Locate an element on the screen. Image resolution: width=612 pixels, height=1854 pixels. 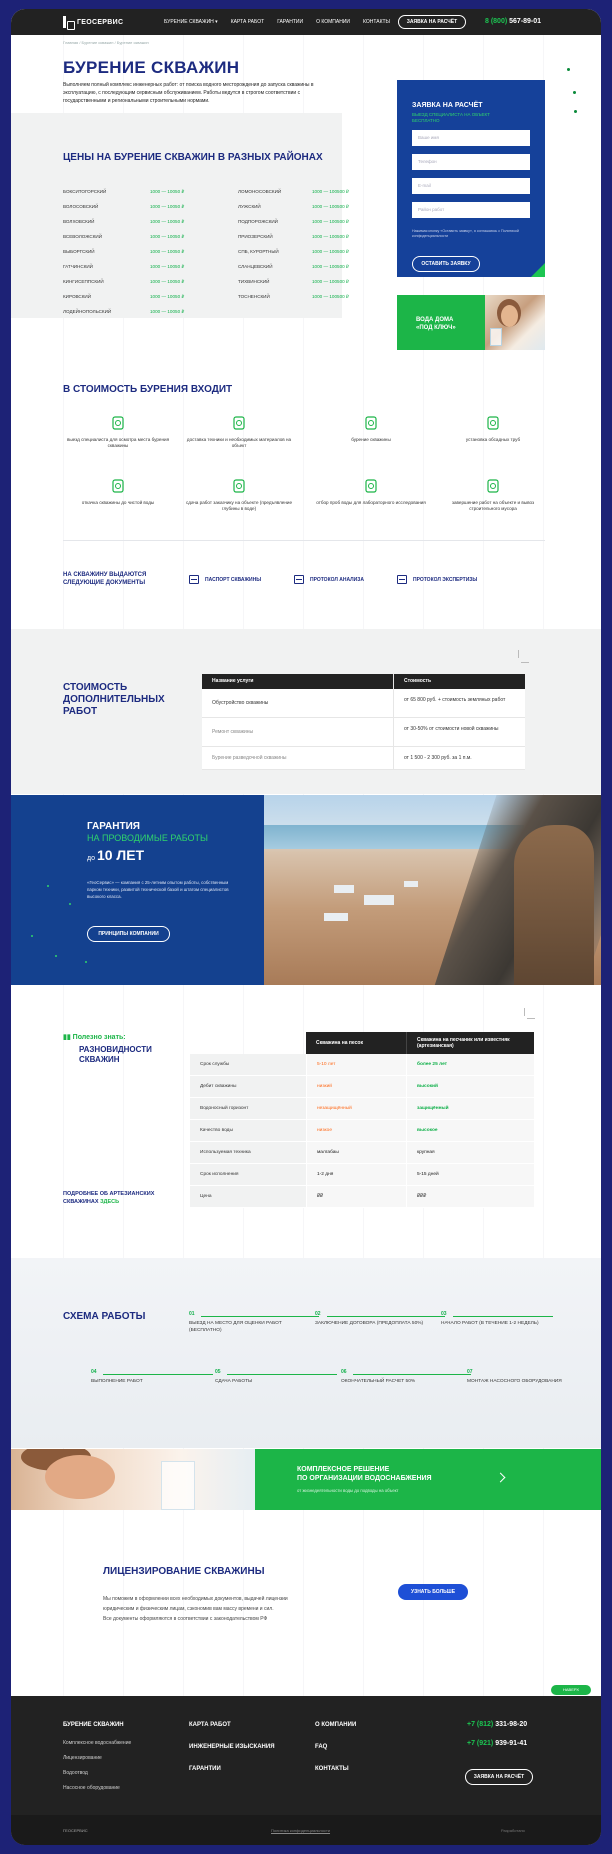
footer-link: Водоотвод is located at coordinates (75, 1773).